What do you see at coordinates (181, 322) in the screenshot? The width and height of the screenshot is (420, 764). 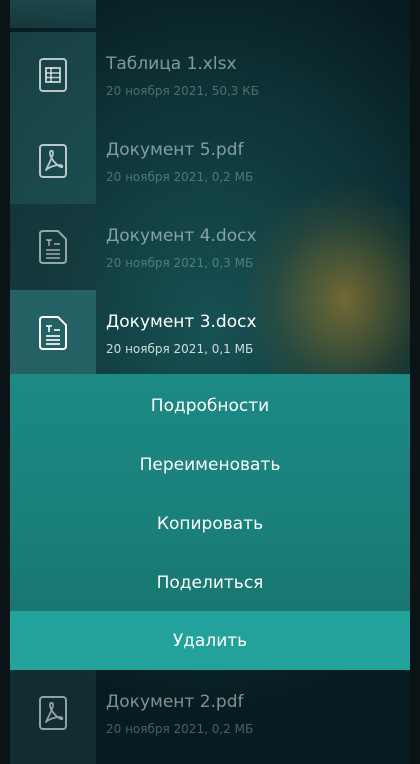 I see `file-name: Документ 3.docx` at bounding box center [181, 322].